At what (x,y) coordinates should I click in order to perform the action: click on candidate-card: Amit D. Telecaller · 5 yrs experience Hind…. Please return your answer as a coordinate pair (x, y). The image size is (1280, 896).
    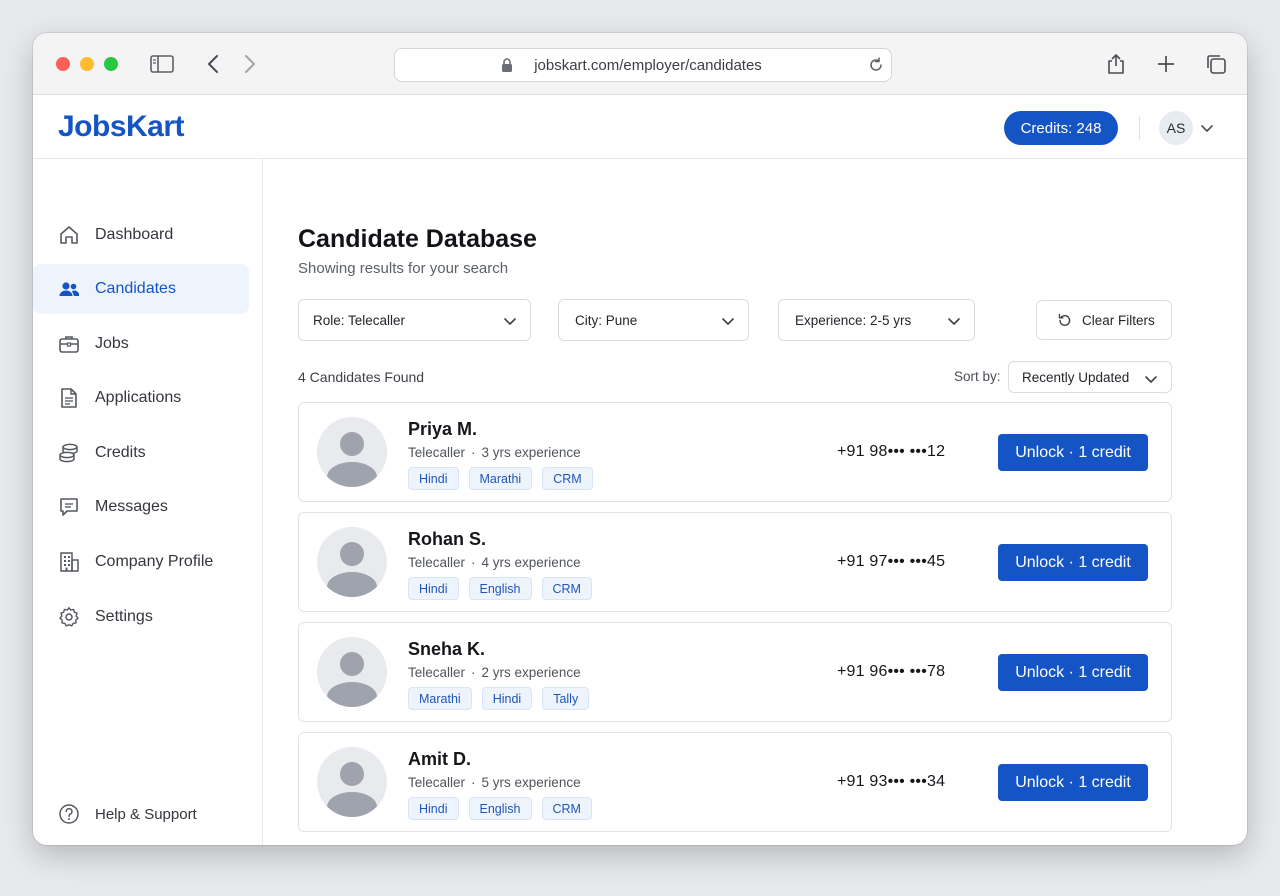
    Looking at the image, I should click on (735, 782).